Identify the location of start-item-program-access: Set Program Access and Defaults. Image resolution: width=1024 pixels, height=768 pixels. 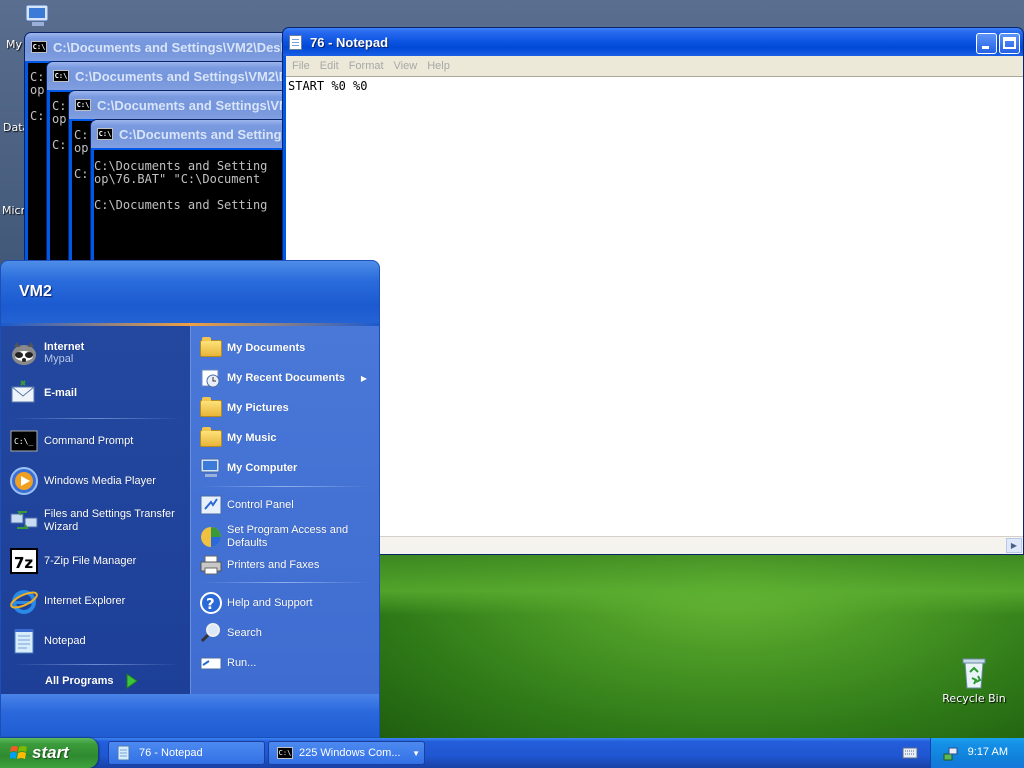
(287, 537).